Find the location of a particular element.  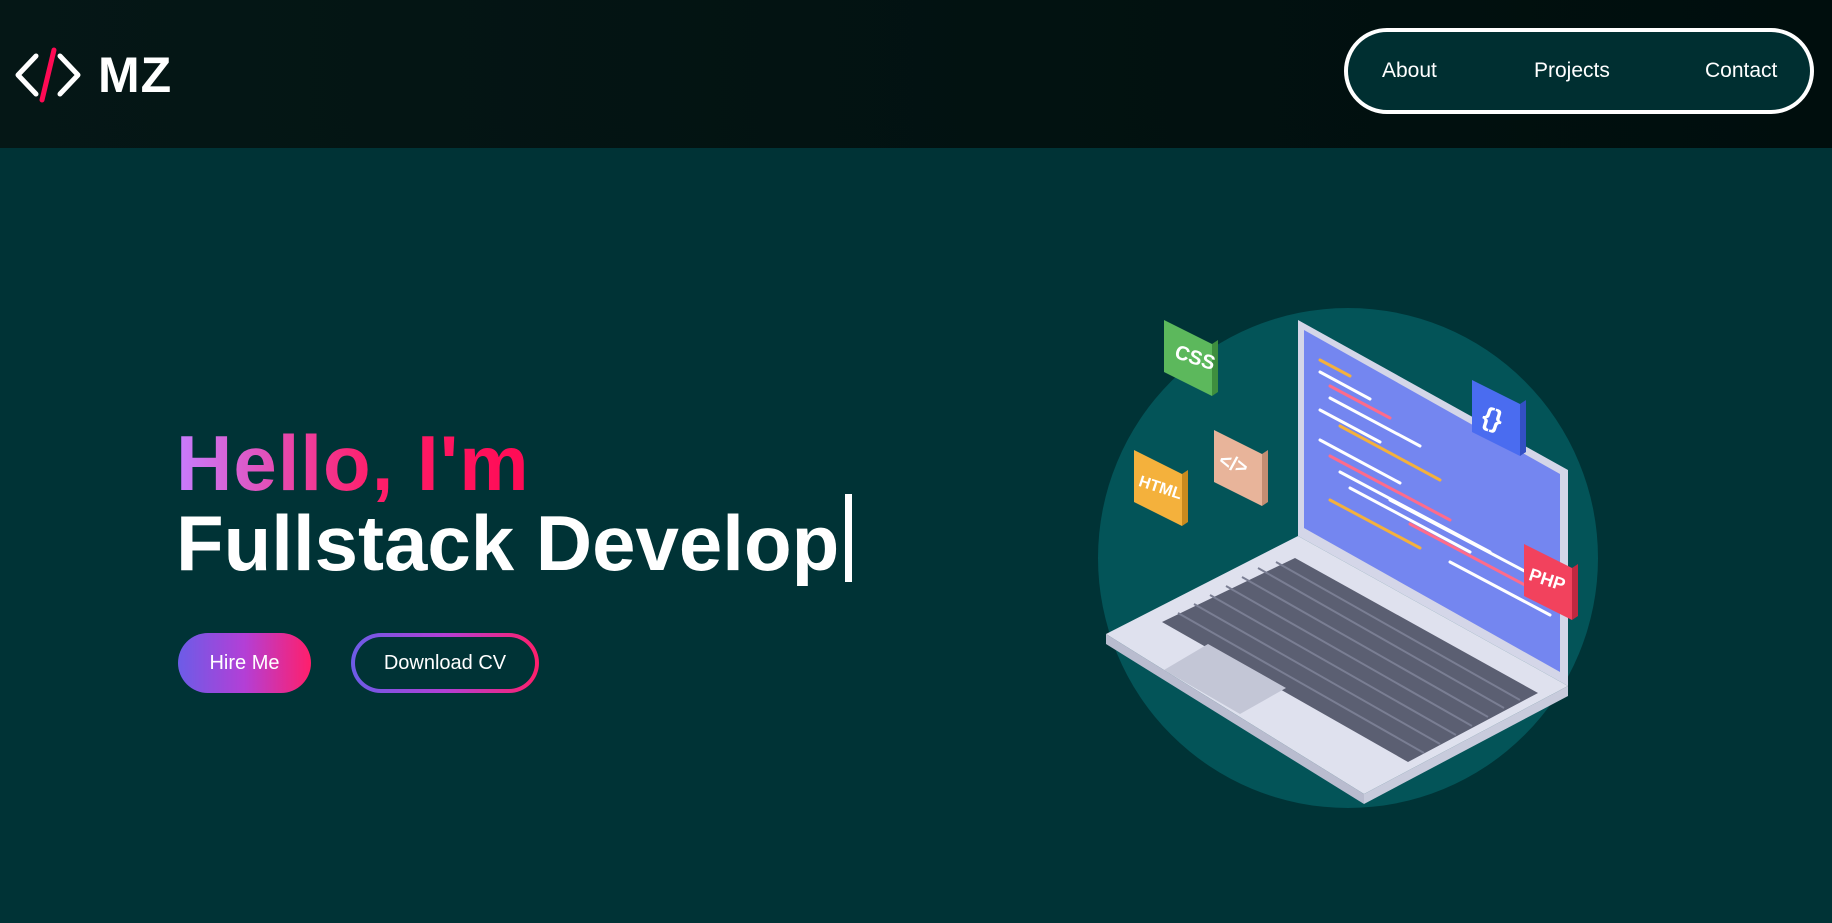

nav-about: About is located at coordinates (1409, 71).